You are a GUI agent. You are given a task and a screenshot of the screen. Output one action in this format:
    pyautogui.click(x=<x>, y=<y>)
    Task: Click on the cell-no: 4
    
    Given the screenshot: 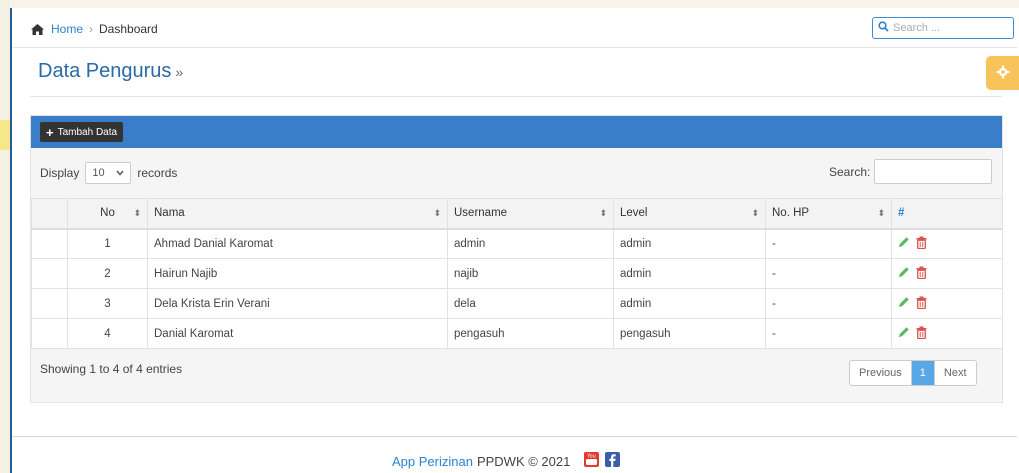 What is the action you would take?
    pyautogui.click(x=107, y=333)
    